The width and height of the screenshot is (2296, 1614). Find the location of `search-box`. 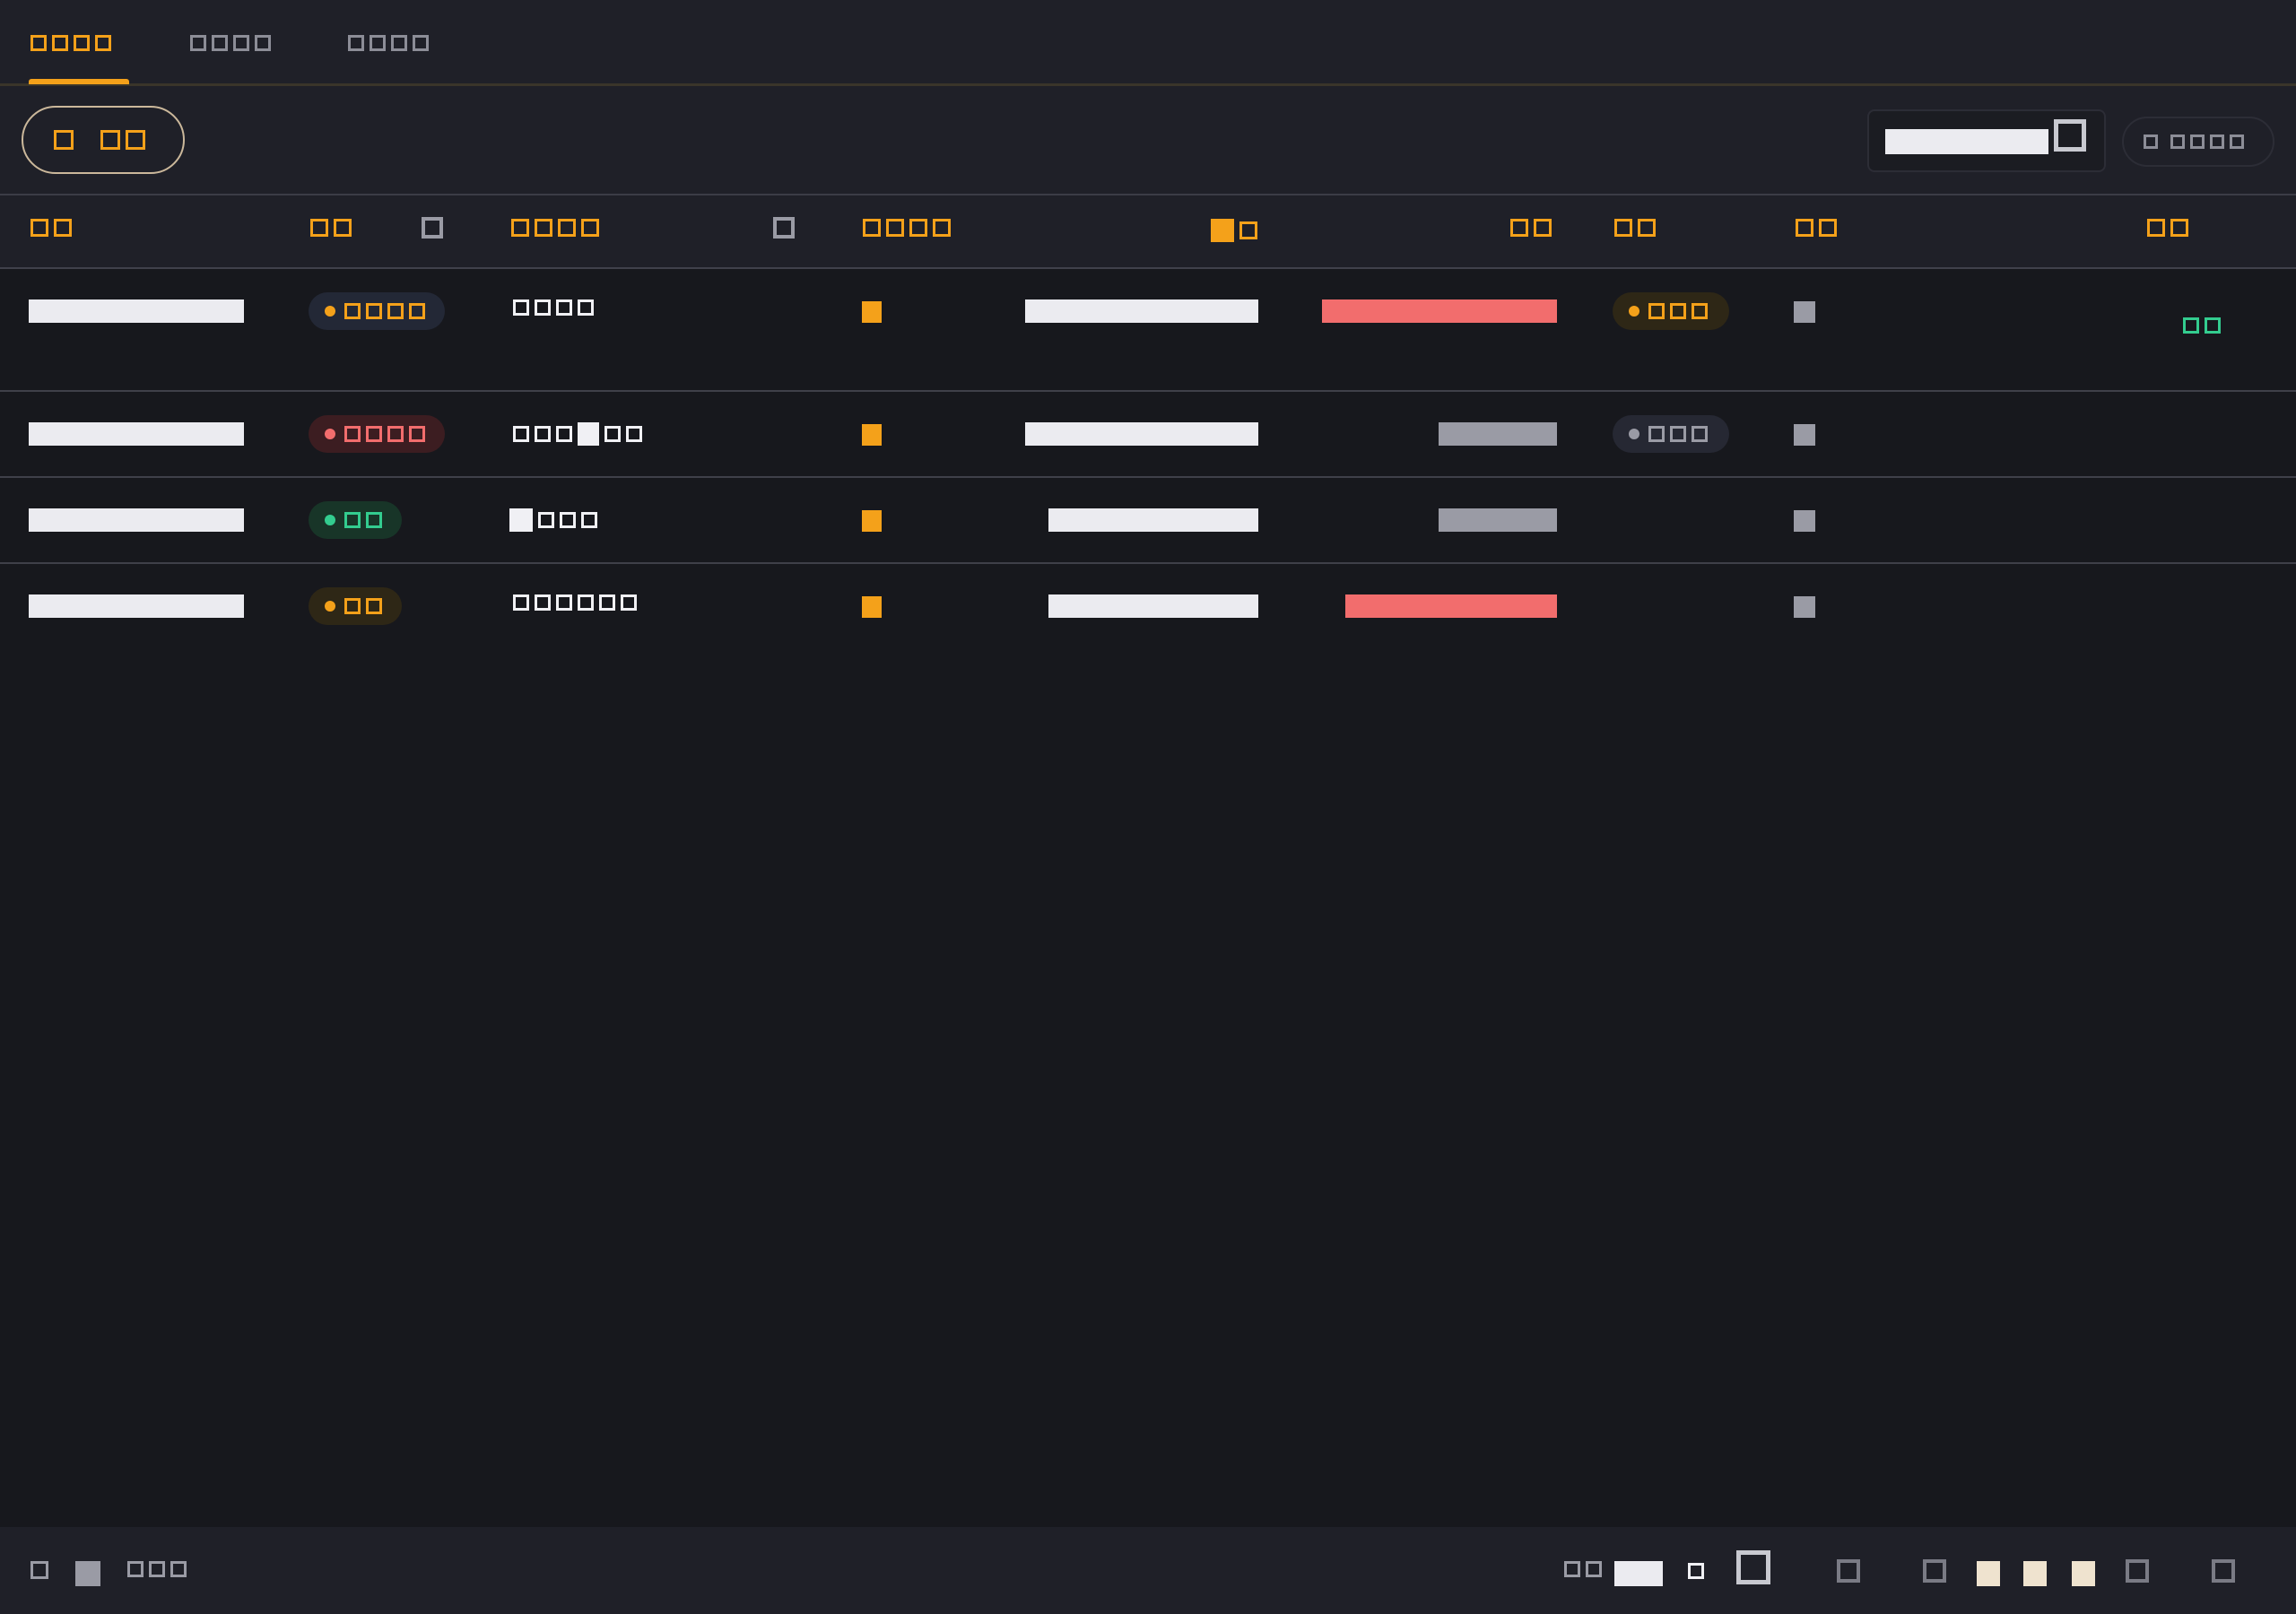

search-box is located at coordinates (1986, 140).